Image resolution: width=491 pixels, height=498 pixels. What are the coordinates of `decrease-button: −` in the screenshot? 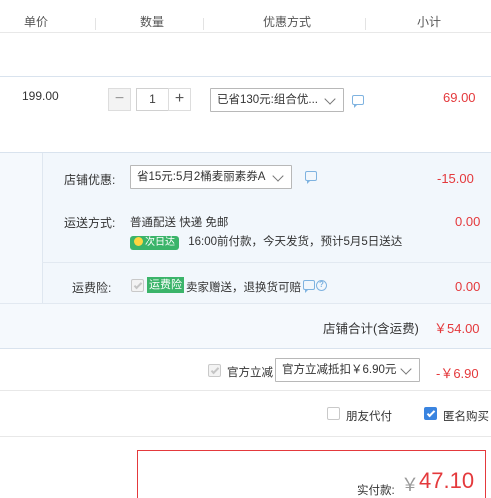 It's located at (119, 99).